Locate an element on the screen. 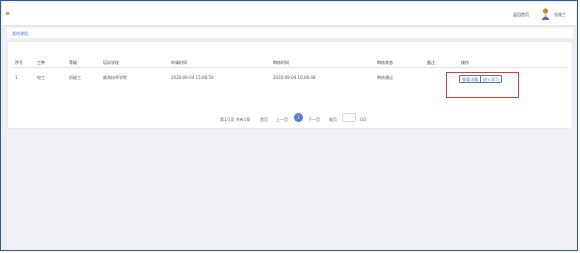 The height and width of the screenshot is (253, 580). header-level: 等级 is located at coordinates (73, 62).